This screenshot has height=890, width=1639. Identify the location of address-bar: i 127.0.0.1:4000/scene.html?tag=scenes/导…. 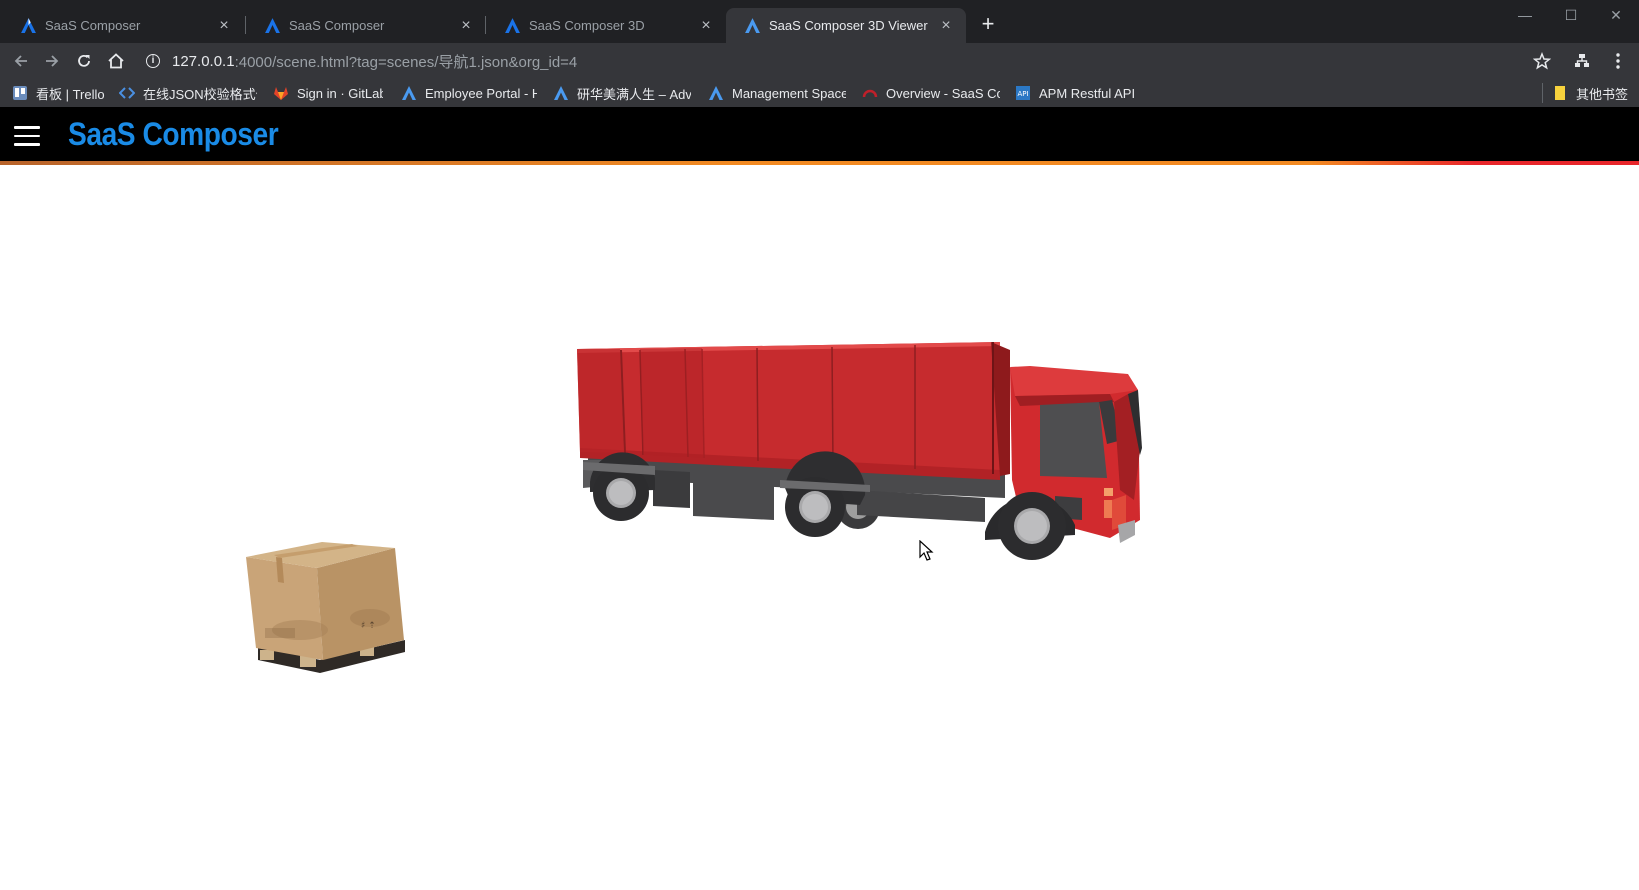
(361, 61).